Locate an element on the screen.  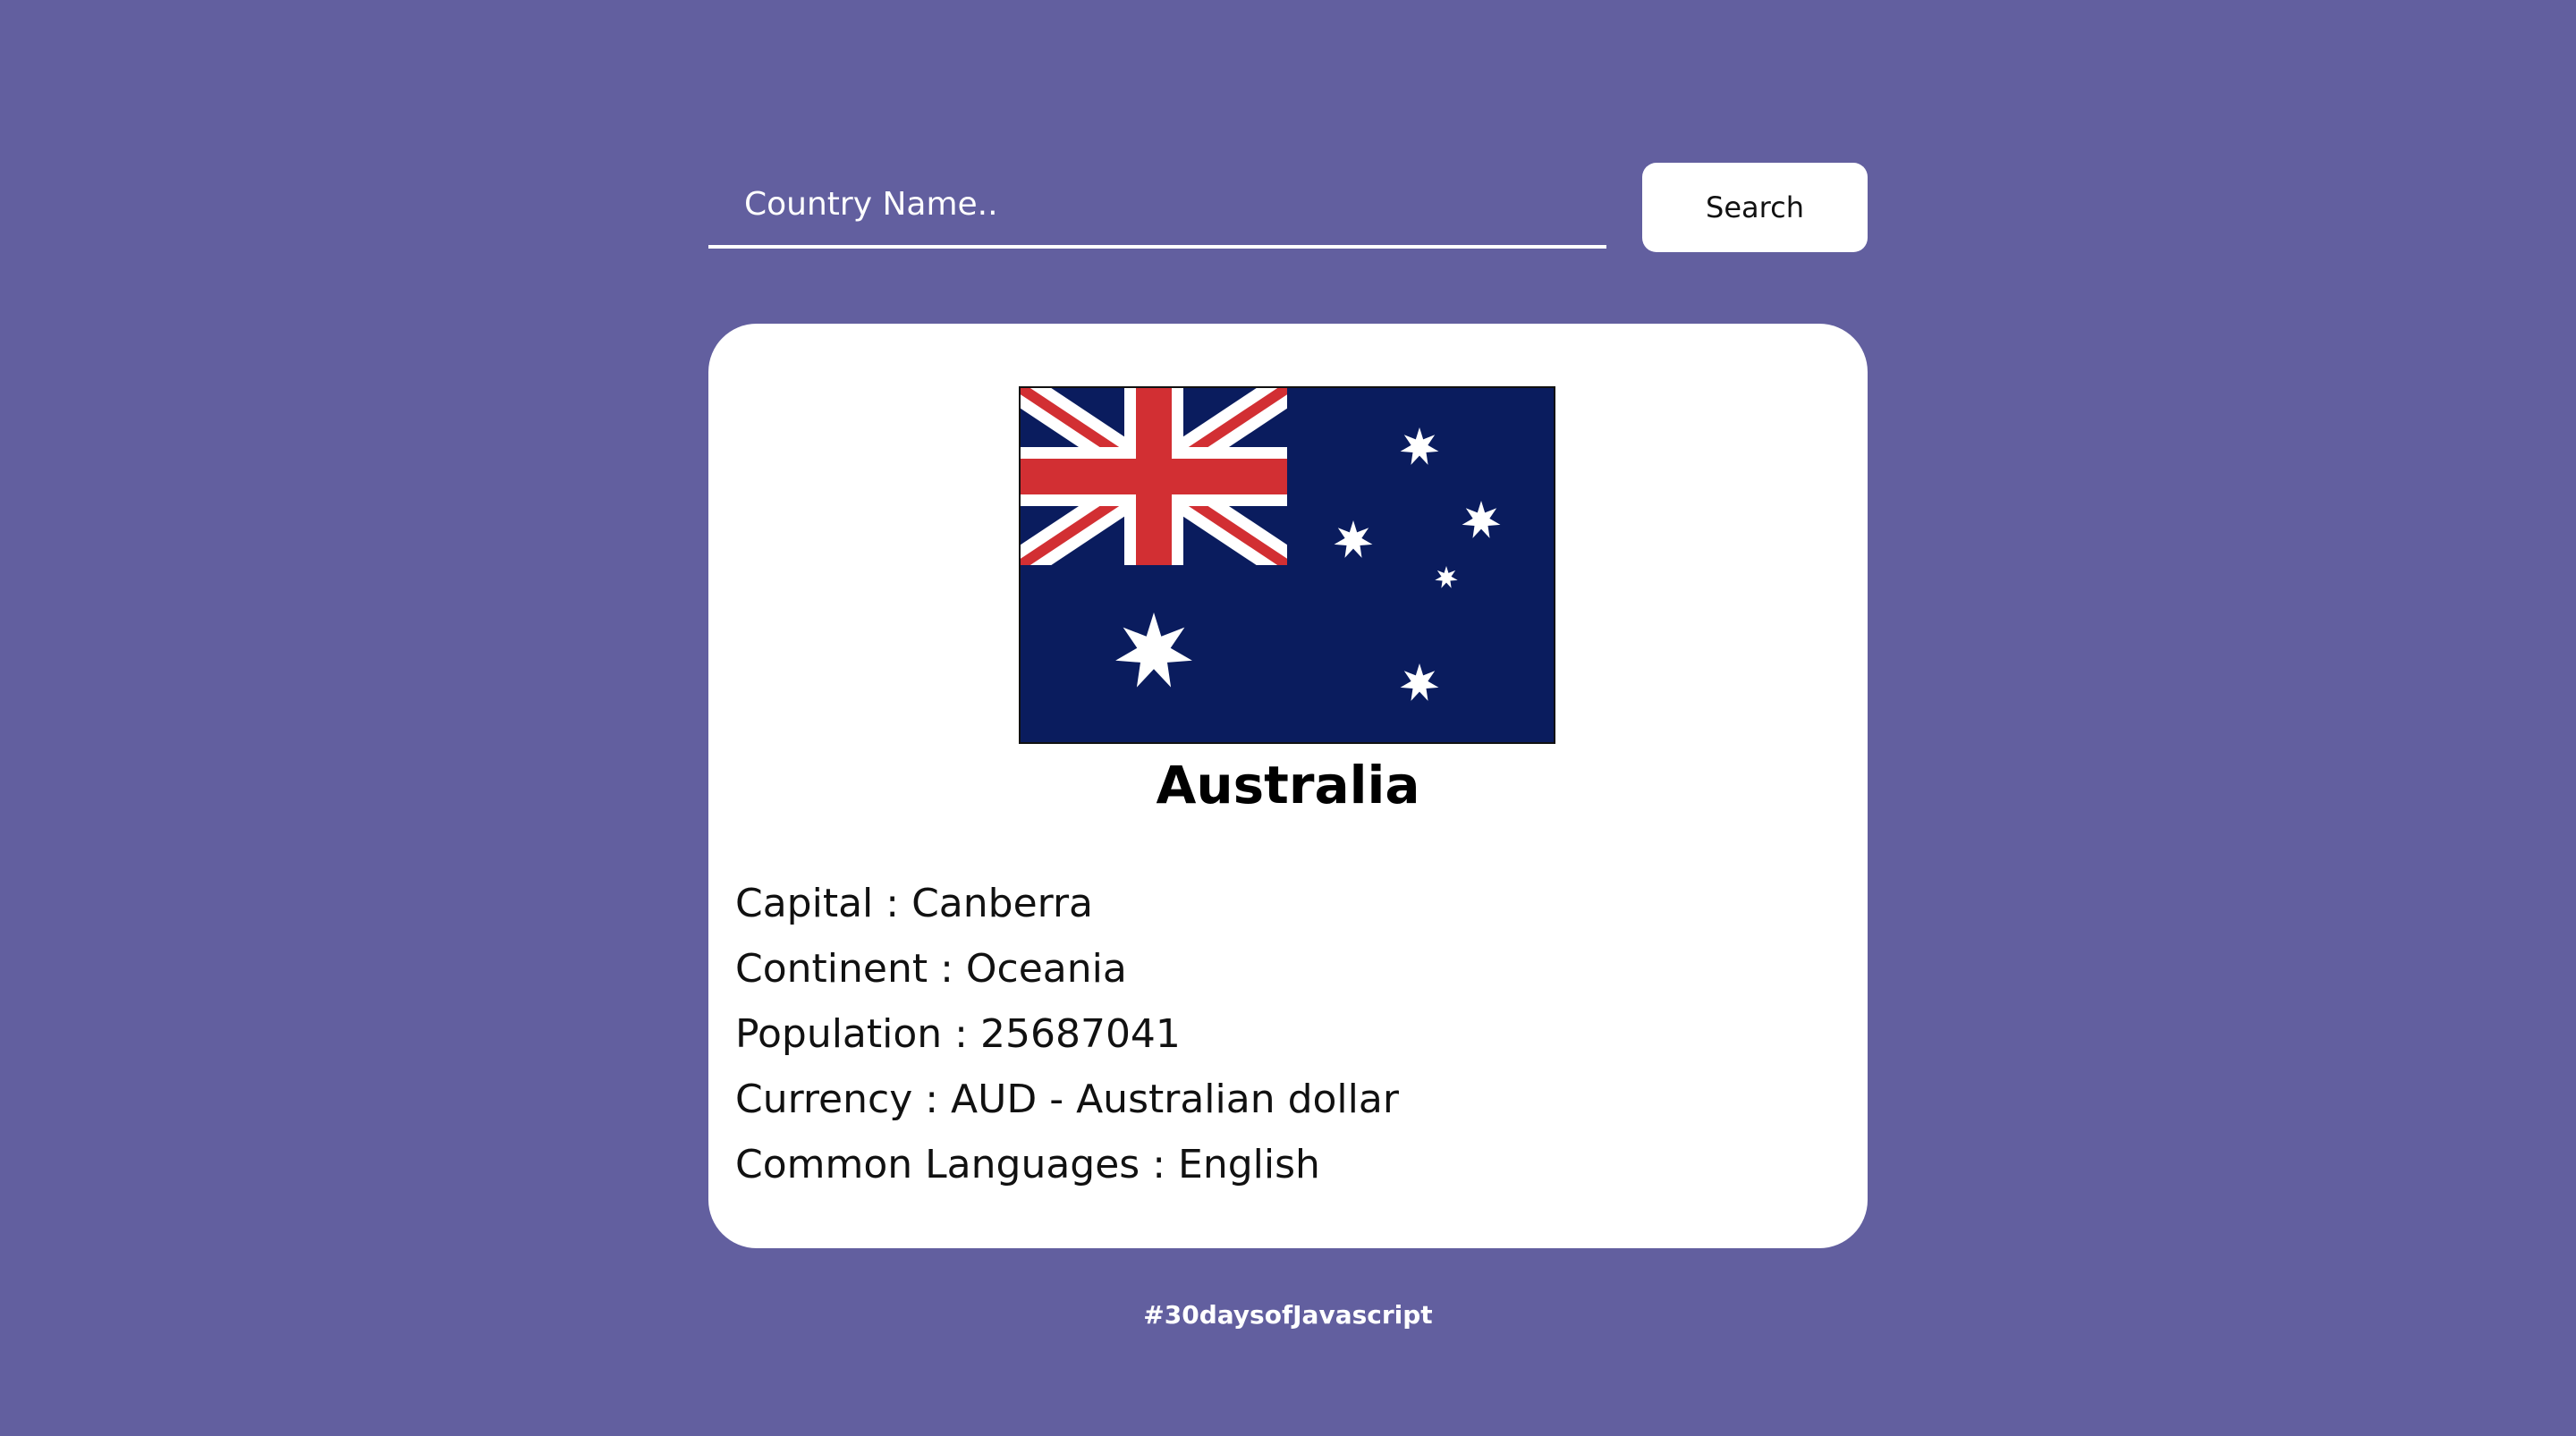
population-label: Population is located at coordinates (839, 1034).